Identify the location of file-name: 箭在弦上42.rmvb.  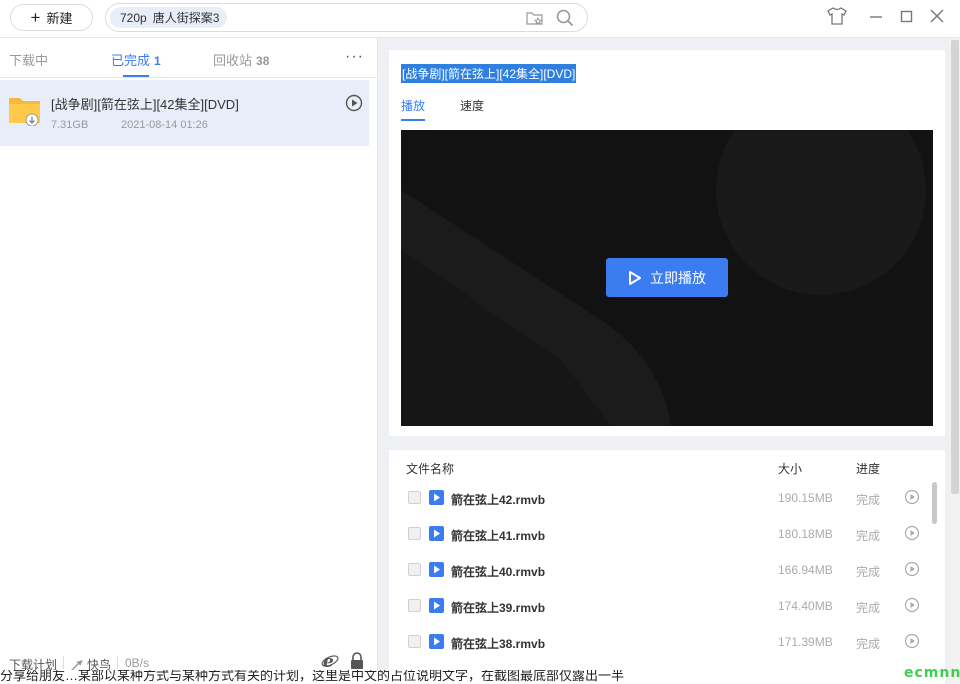
(498, 500).